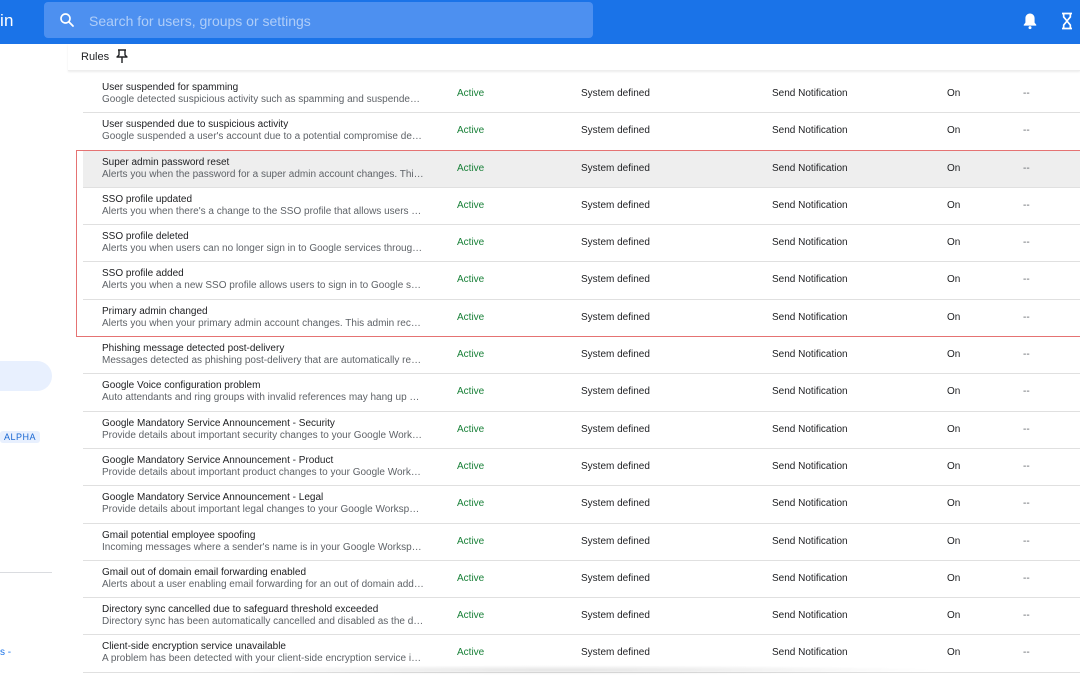 This screenshot has height=675, width=1080. What do you see at coordinates (147, 199) in the screenshot?
I see `rule-name: SSO profile updated` at bounding box center [147, 199].